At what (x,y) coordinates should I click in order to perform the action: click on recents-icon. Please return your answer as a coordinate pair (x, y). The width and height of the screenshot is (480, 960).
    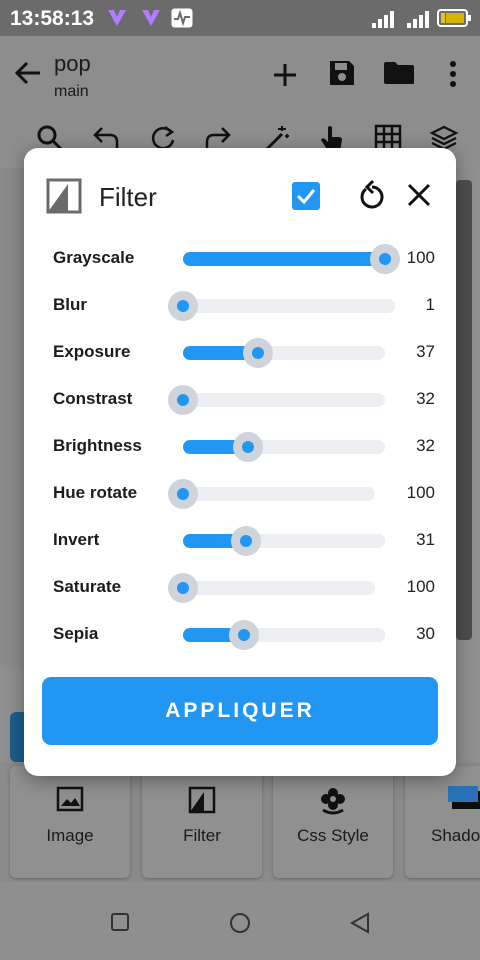
    Looking at the image, I should click on (120, 922).